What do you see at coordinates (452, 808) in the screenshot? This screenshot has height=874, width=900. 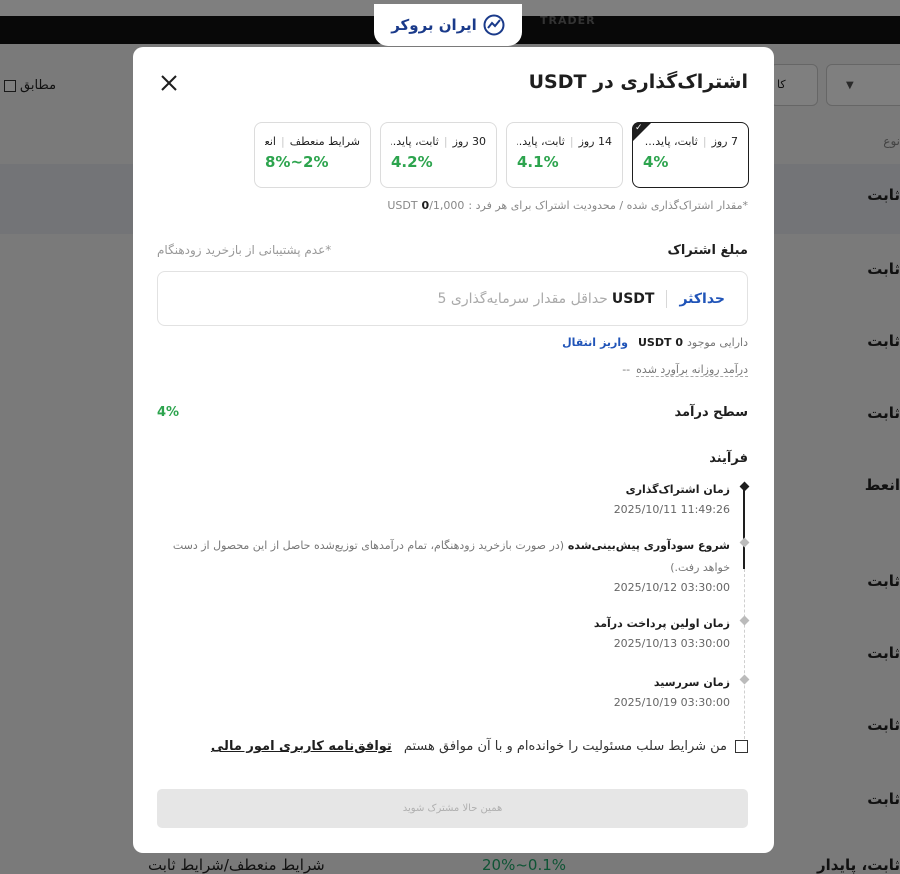 I see `subscribe-button: همین حالا مشترک شوید` at bounding box center [452, 808].